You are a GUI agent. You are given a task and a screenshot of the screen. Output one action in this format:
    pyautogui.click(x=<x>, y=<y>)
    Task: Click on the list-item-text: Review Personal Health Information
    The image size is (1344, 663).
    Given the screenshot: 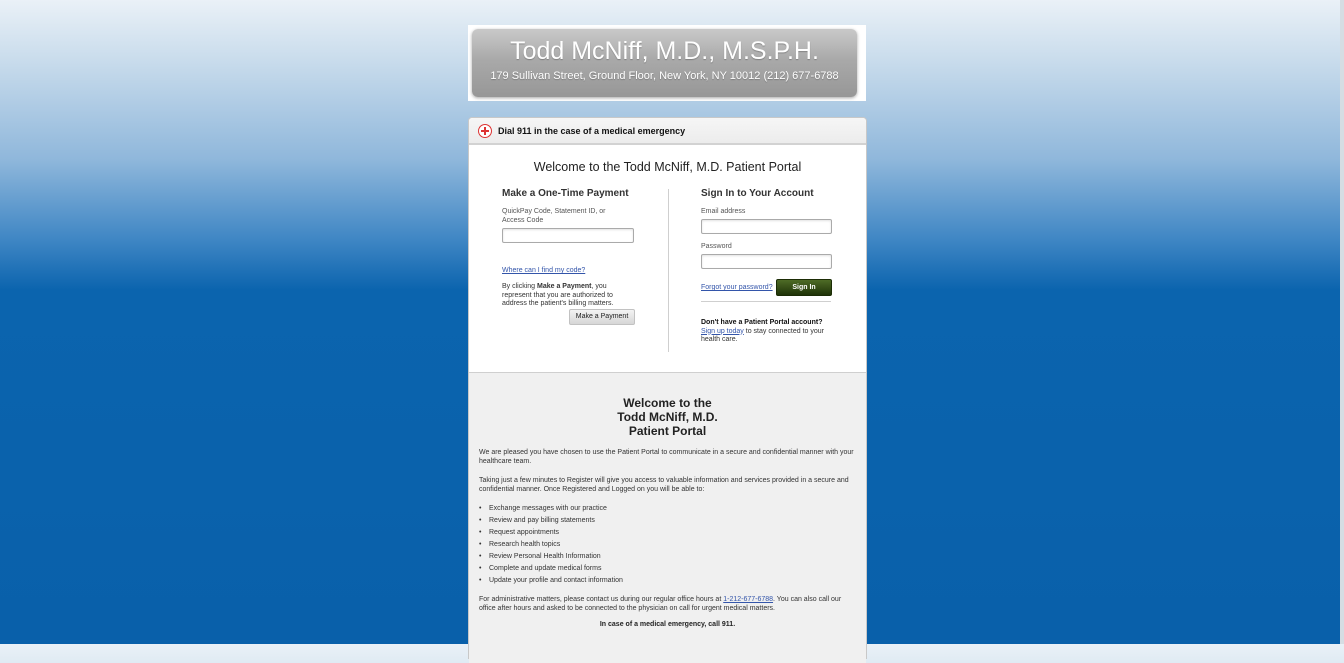 What is the action you would take?
    pyautogui.click(x=545, y=556)
    